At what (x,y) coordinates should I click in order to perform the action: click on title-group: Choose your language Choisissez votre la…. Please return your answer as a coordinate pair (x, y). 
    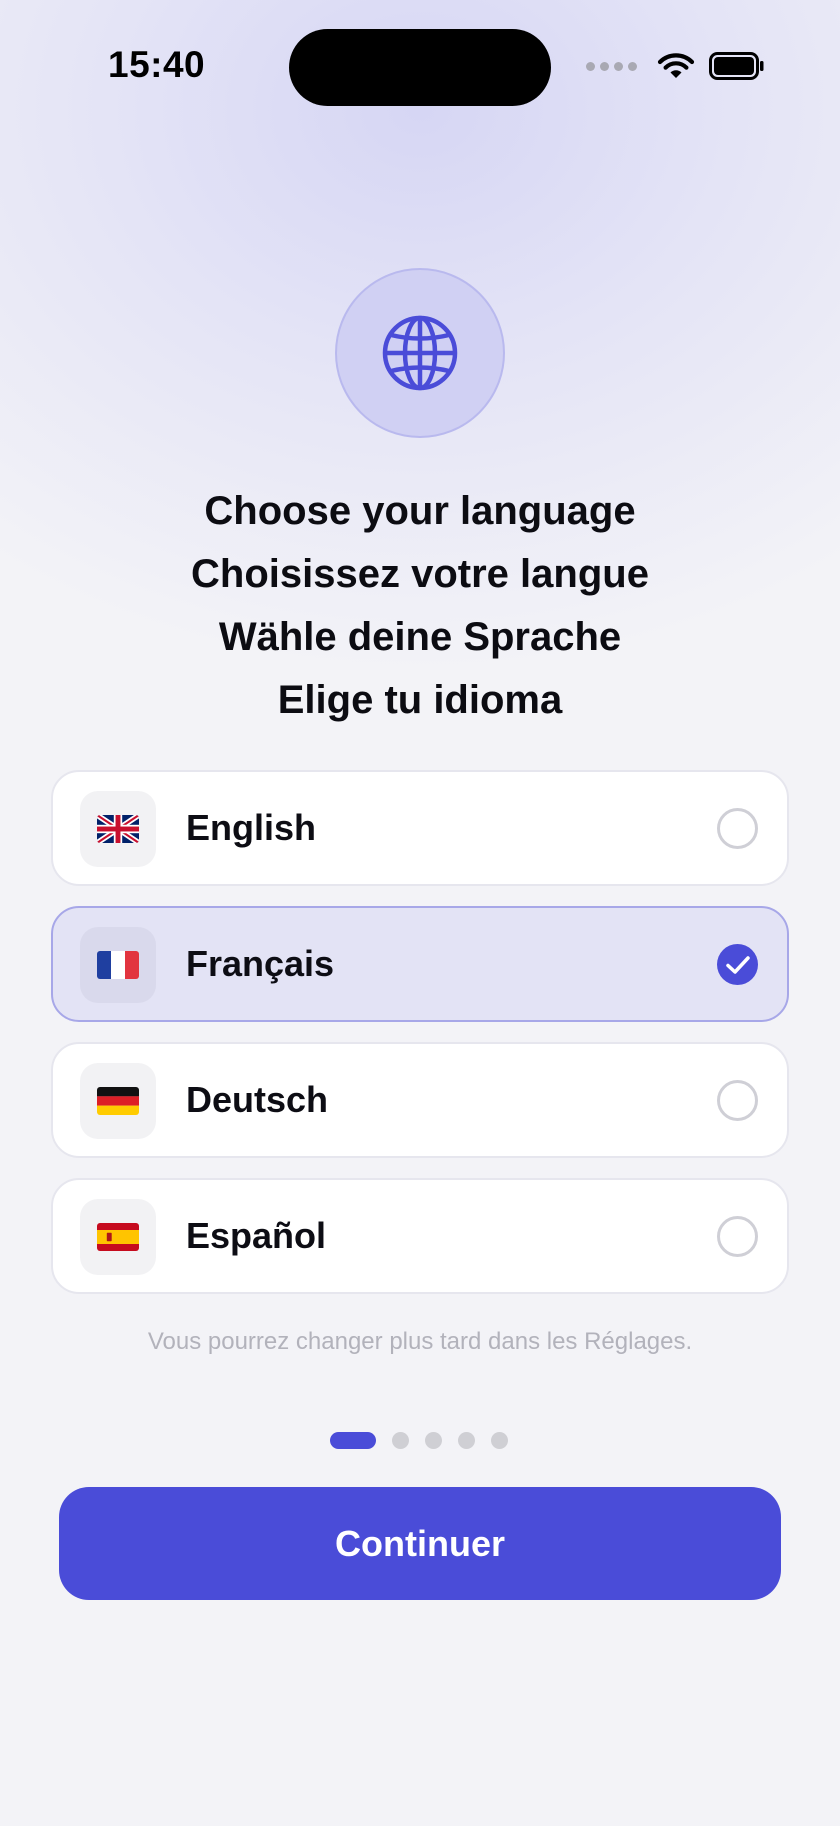
    Looking at the image, I should click on (420, 606).